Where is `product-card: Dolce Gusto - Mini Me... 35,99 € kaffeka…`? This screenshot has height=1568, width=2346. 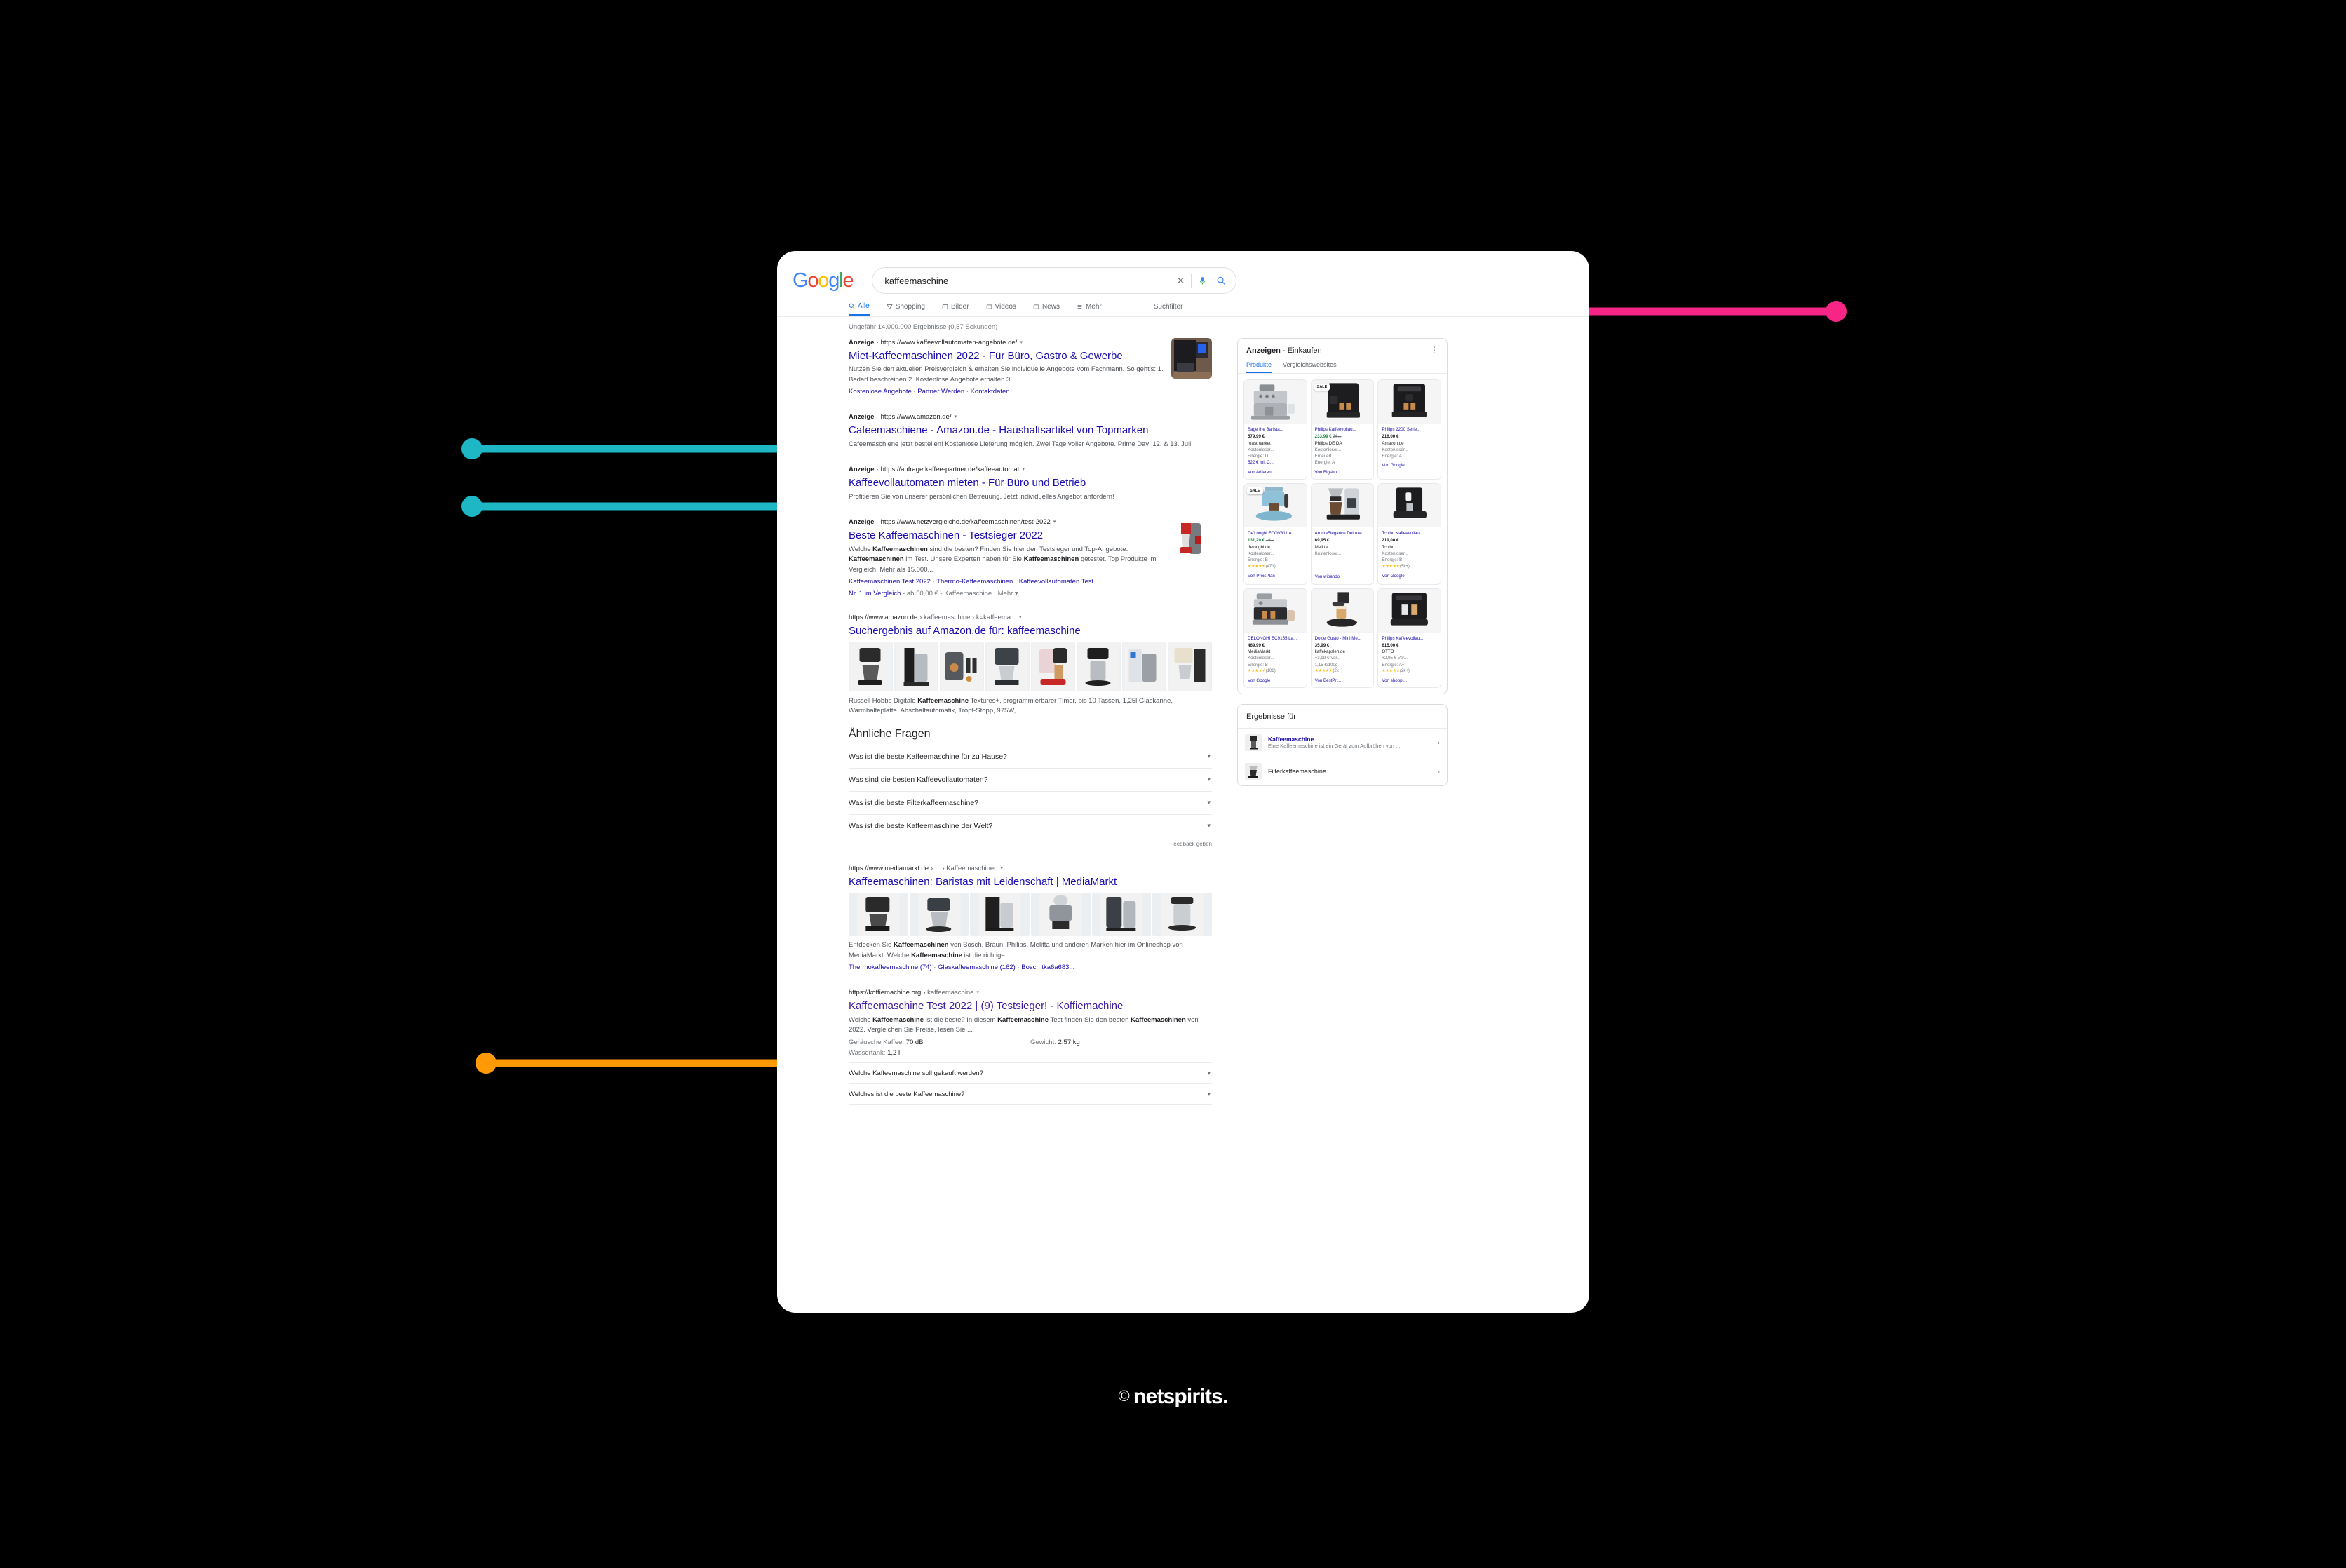
product-card: Dolce Gusto - Mini Me... 35,99 € kaffeka… is located at coordinates (1342, 638).